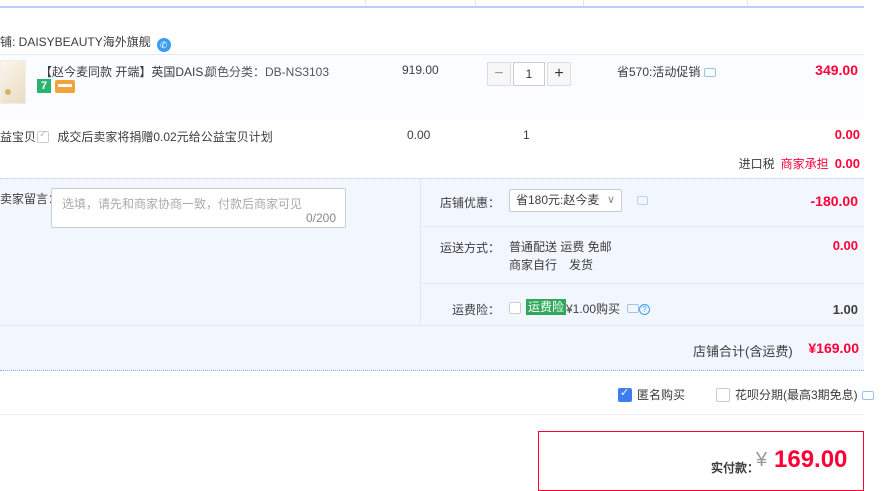 Image resolution: width=886 pixels, height=491 pixels. Describe the element at coordinates (432, 7) in the screenshot. I see `table-header-line` at that location.